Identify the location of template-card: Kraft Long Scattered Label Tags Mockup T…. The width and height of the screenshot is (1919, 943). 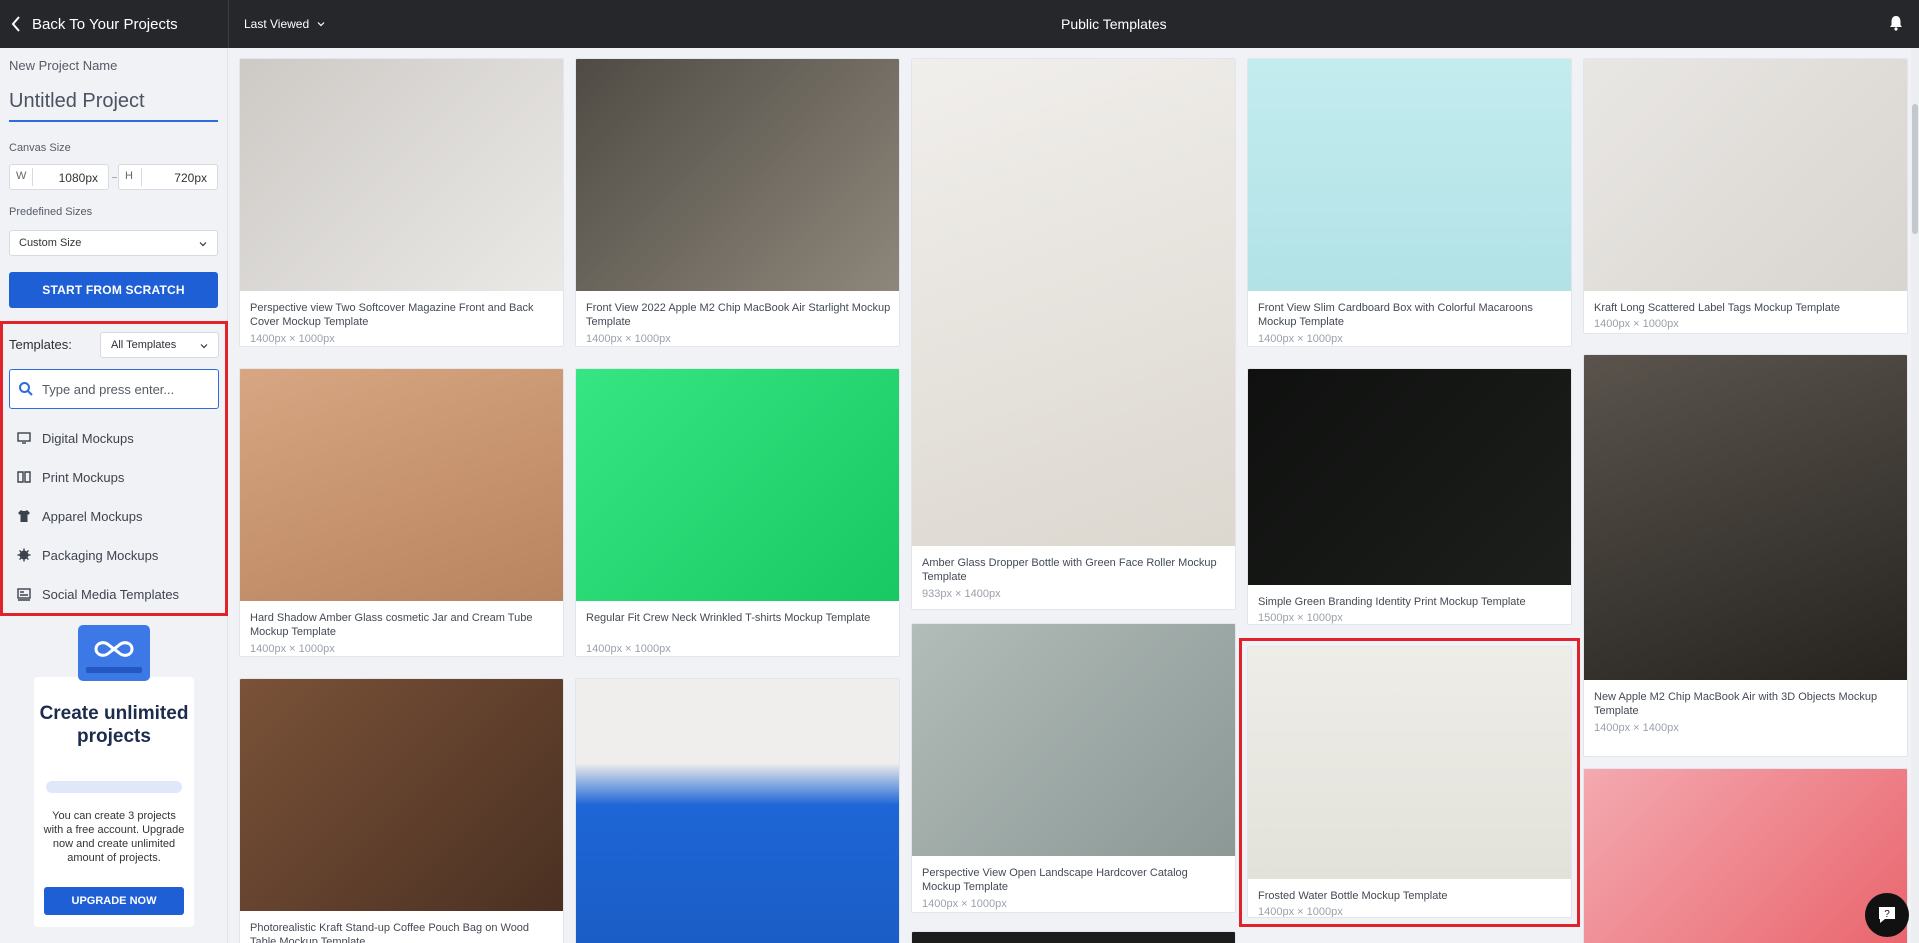
(1745, 196).